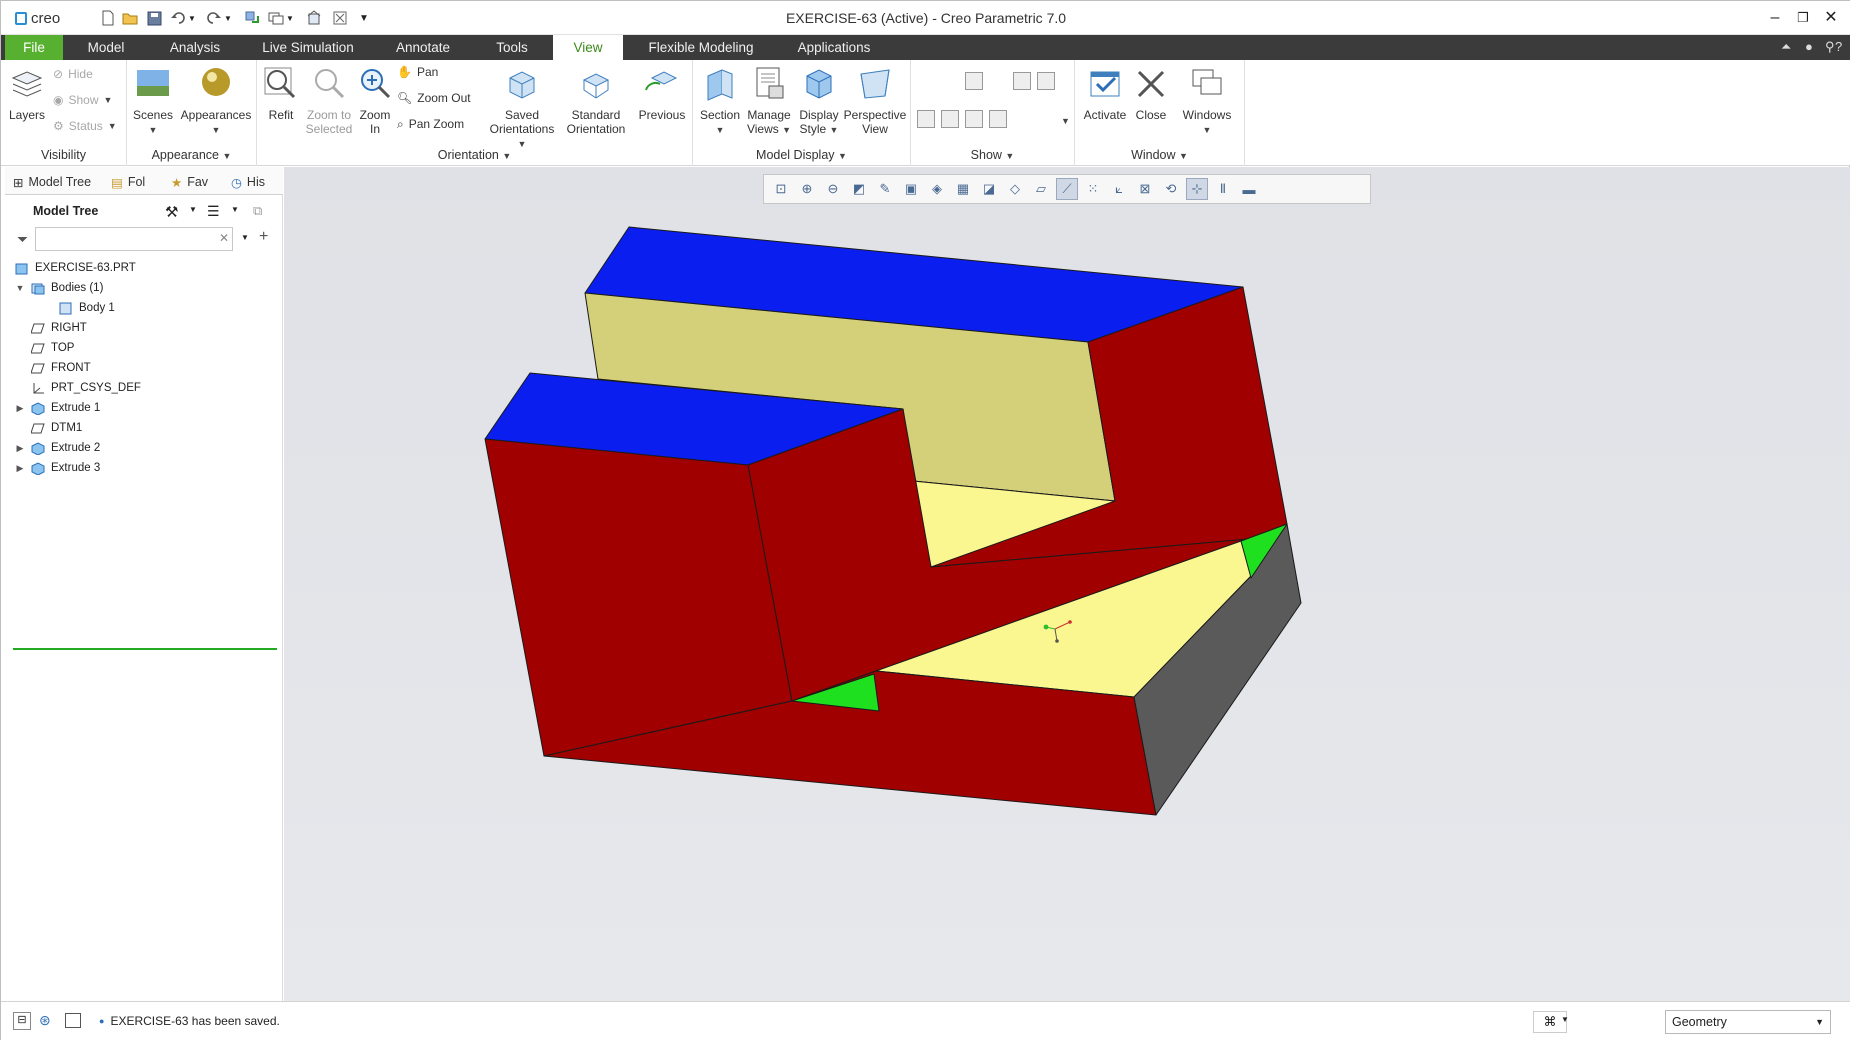 This screenshot has height=1040, width=1850. What do you see at coordinates (474, 155) in the screenshot?
I see `orientation-group-label: Orientation ▼` at bounding box center [474, 155].